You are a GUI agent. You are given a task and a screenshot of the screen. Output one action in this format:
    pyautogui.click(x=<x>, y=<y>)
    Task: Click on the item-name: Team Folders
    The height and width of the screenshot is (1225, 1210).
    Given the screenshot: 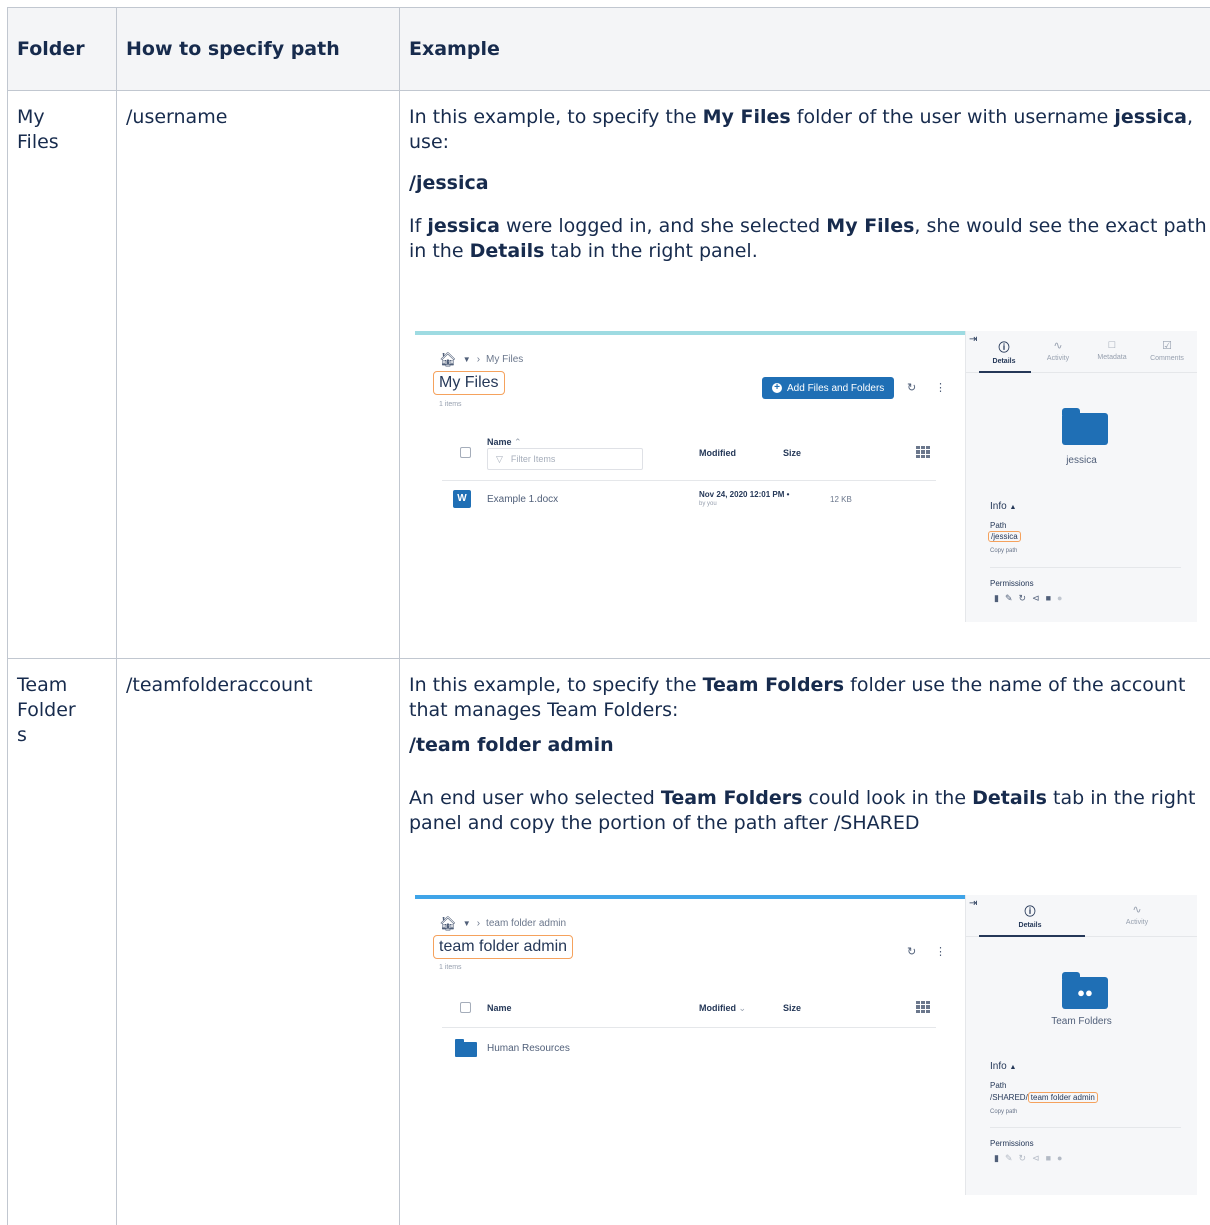 What is the action you would take?
    pyautogui.click(x=1081, y=1021)
    